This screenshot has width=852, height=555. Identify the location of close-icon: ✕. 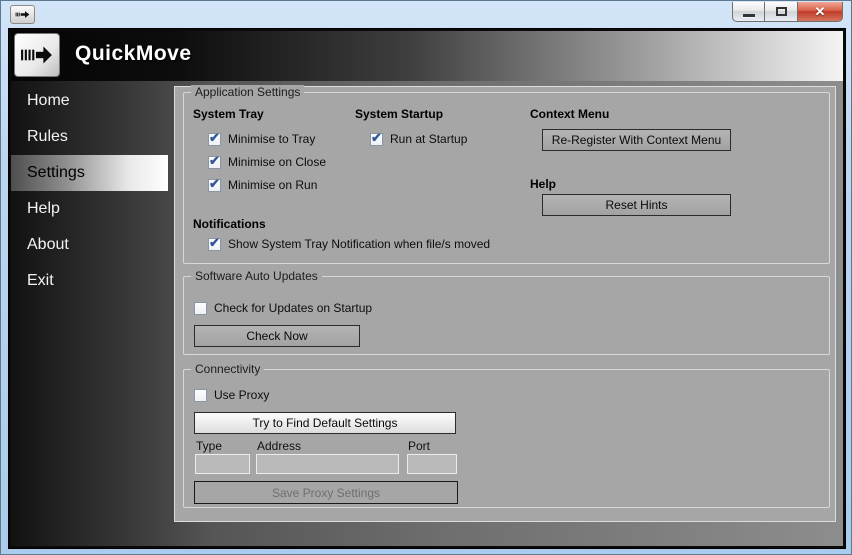
(820, 11).